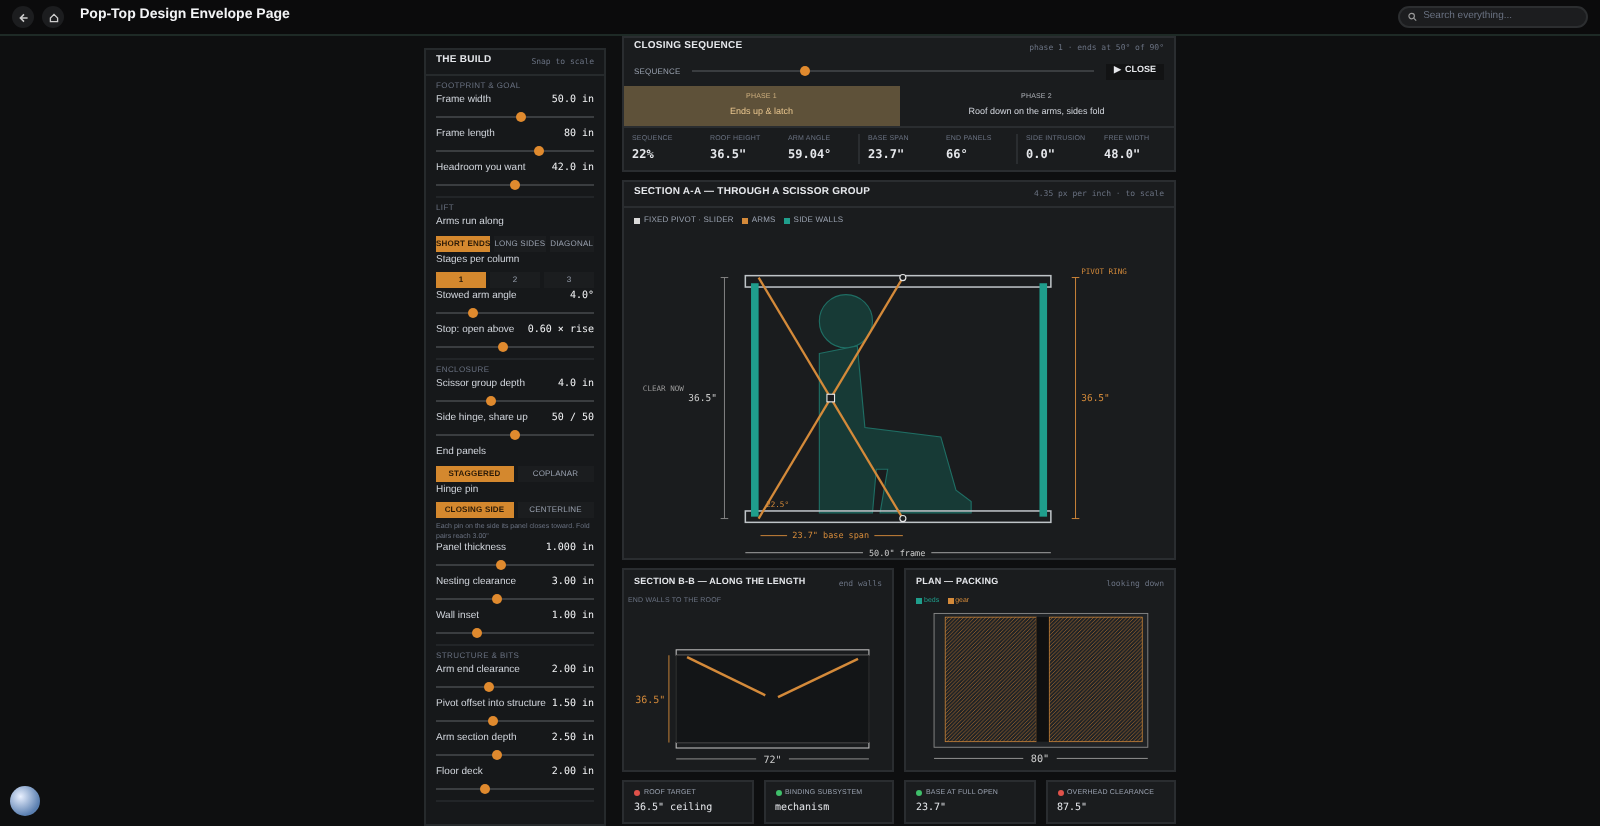 The height and width of the screenshot is (826, 1600). I want to click on back-arrow-icon, so click(23, 17).